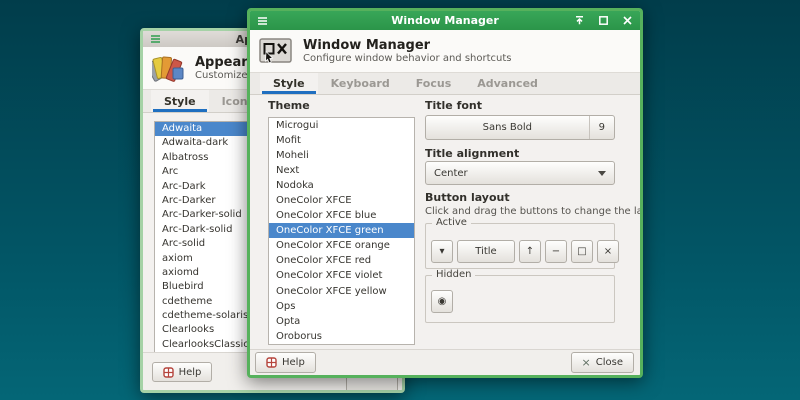 This screenshot has height=400, width=800. What do you see at coordinates (341, 125) in the screenshot?
I see `theme-list-item: Microgui` at bounding box center [341, 125].